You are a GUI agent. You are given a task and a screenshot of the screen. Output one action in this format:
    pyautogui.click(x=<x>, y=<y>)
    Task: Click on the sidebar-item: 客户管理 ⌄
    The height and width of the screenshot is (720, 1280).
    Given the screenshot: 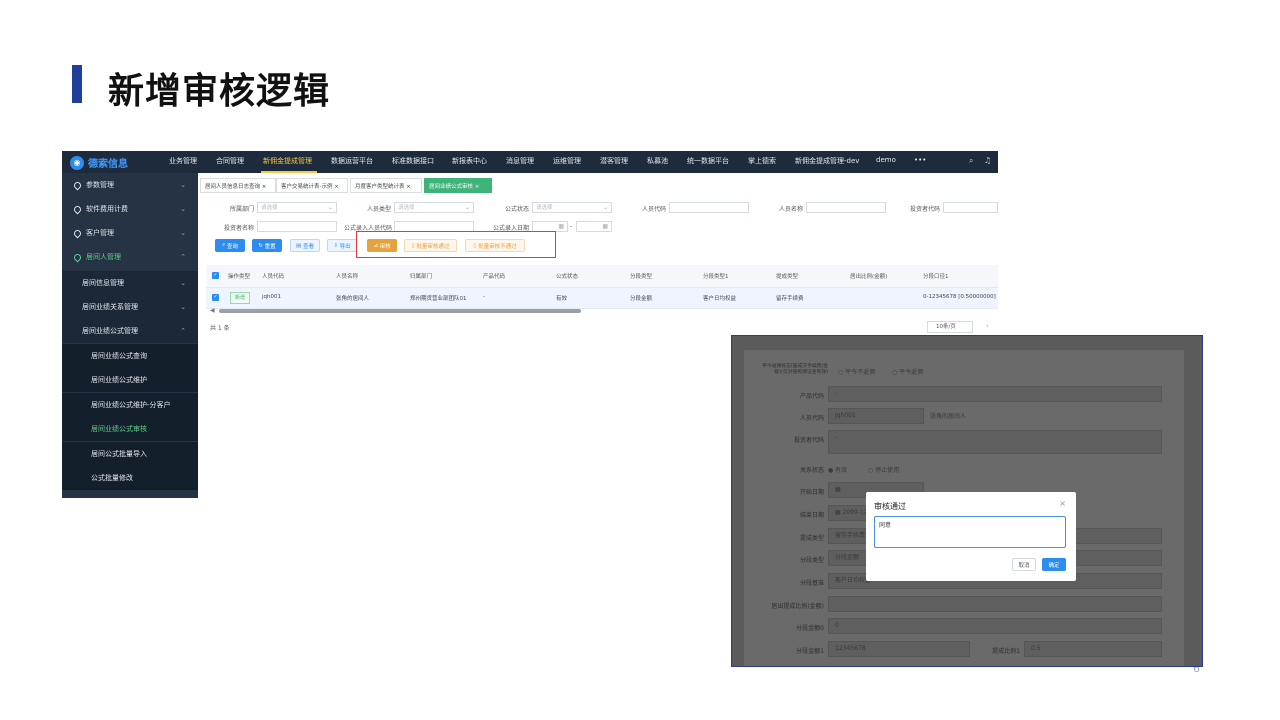 What is the action you would take?
    pyautogui.click(x=130, y=233)
    